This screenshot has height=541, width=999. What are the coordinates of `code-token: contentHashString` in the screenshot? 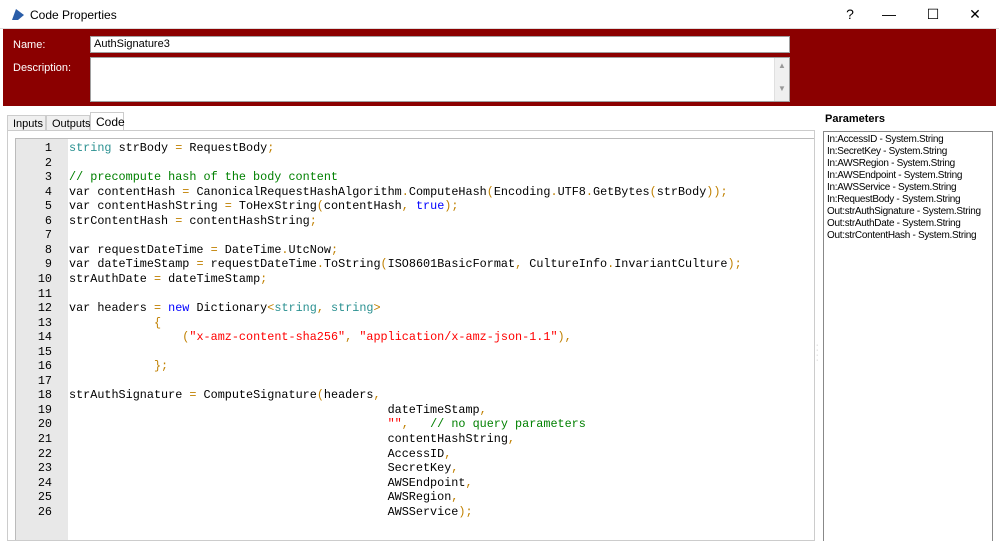 It's located at (246, 220).